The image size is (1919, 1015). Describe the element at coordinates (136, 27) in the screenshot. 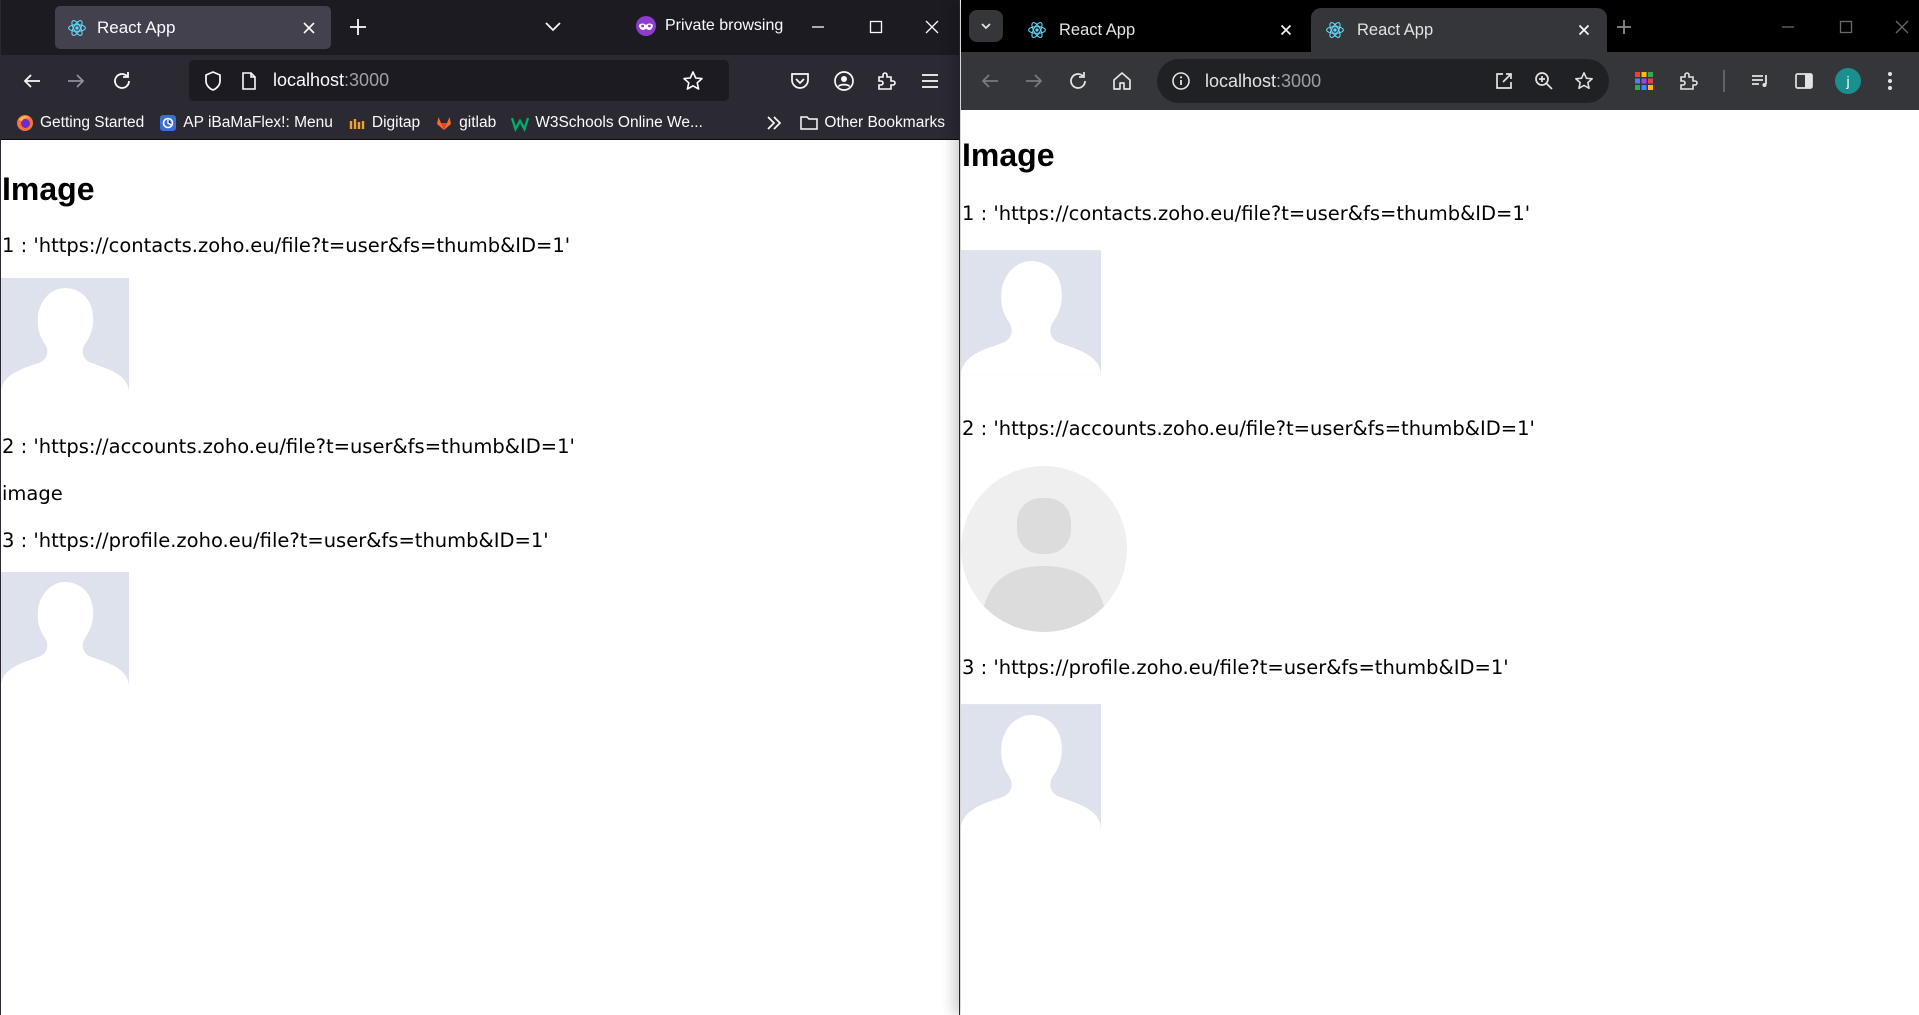

I see `ff-tab-title: React App` at that location.